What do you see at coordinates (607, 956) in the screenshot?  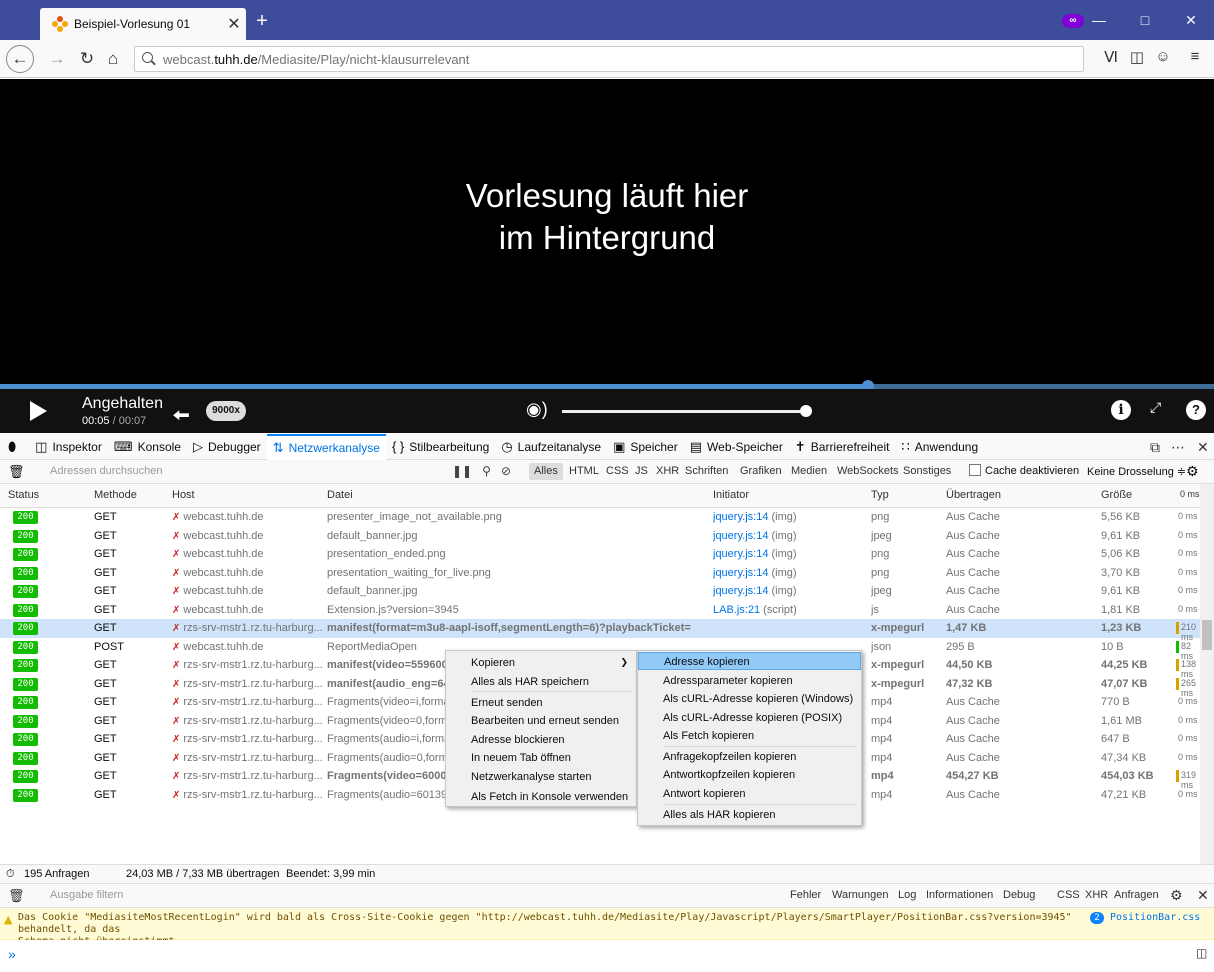 I see `console-input: » ◫` at bounding box center [607, 956].